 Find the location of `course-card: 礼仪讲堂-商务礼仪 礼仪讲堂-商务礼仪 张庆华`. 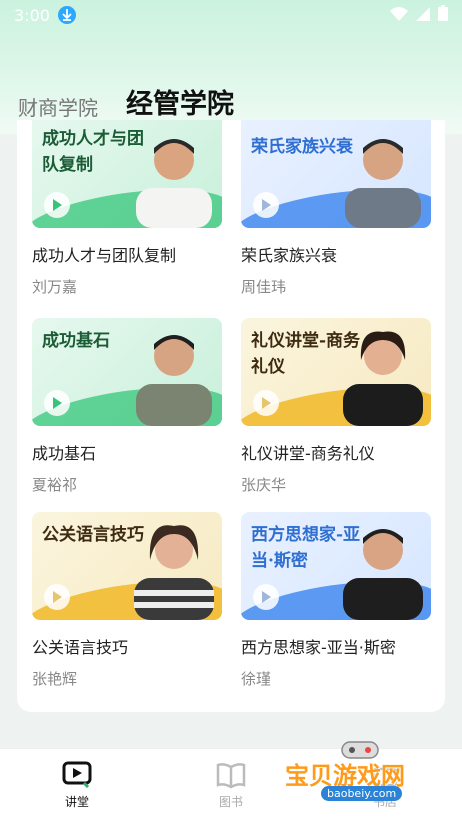

course-card: 礼仪讲堂-商务礼仪 礼仪讲堂-商务礼仪 张庆华 is located at coordinates (336, 406).